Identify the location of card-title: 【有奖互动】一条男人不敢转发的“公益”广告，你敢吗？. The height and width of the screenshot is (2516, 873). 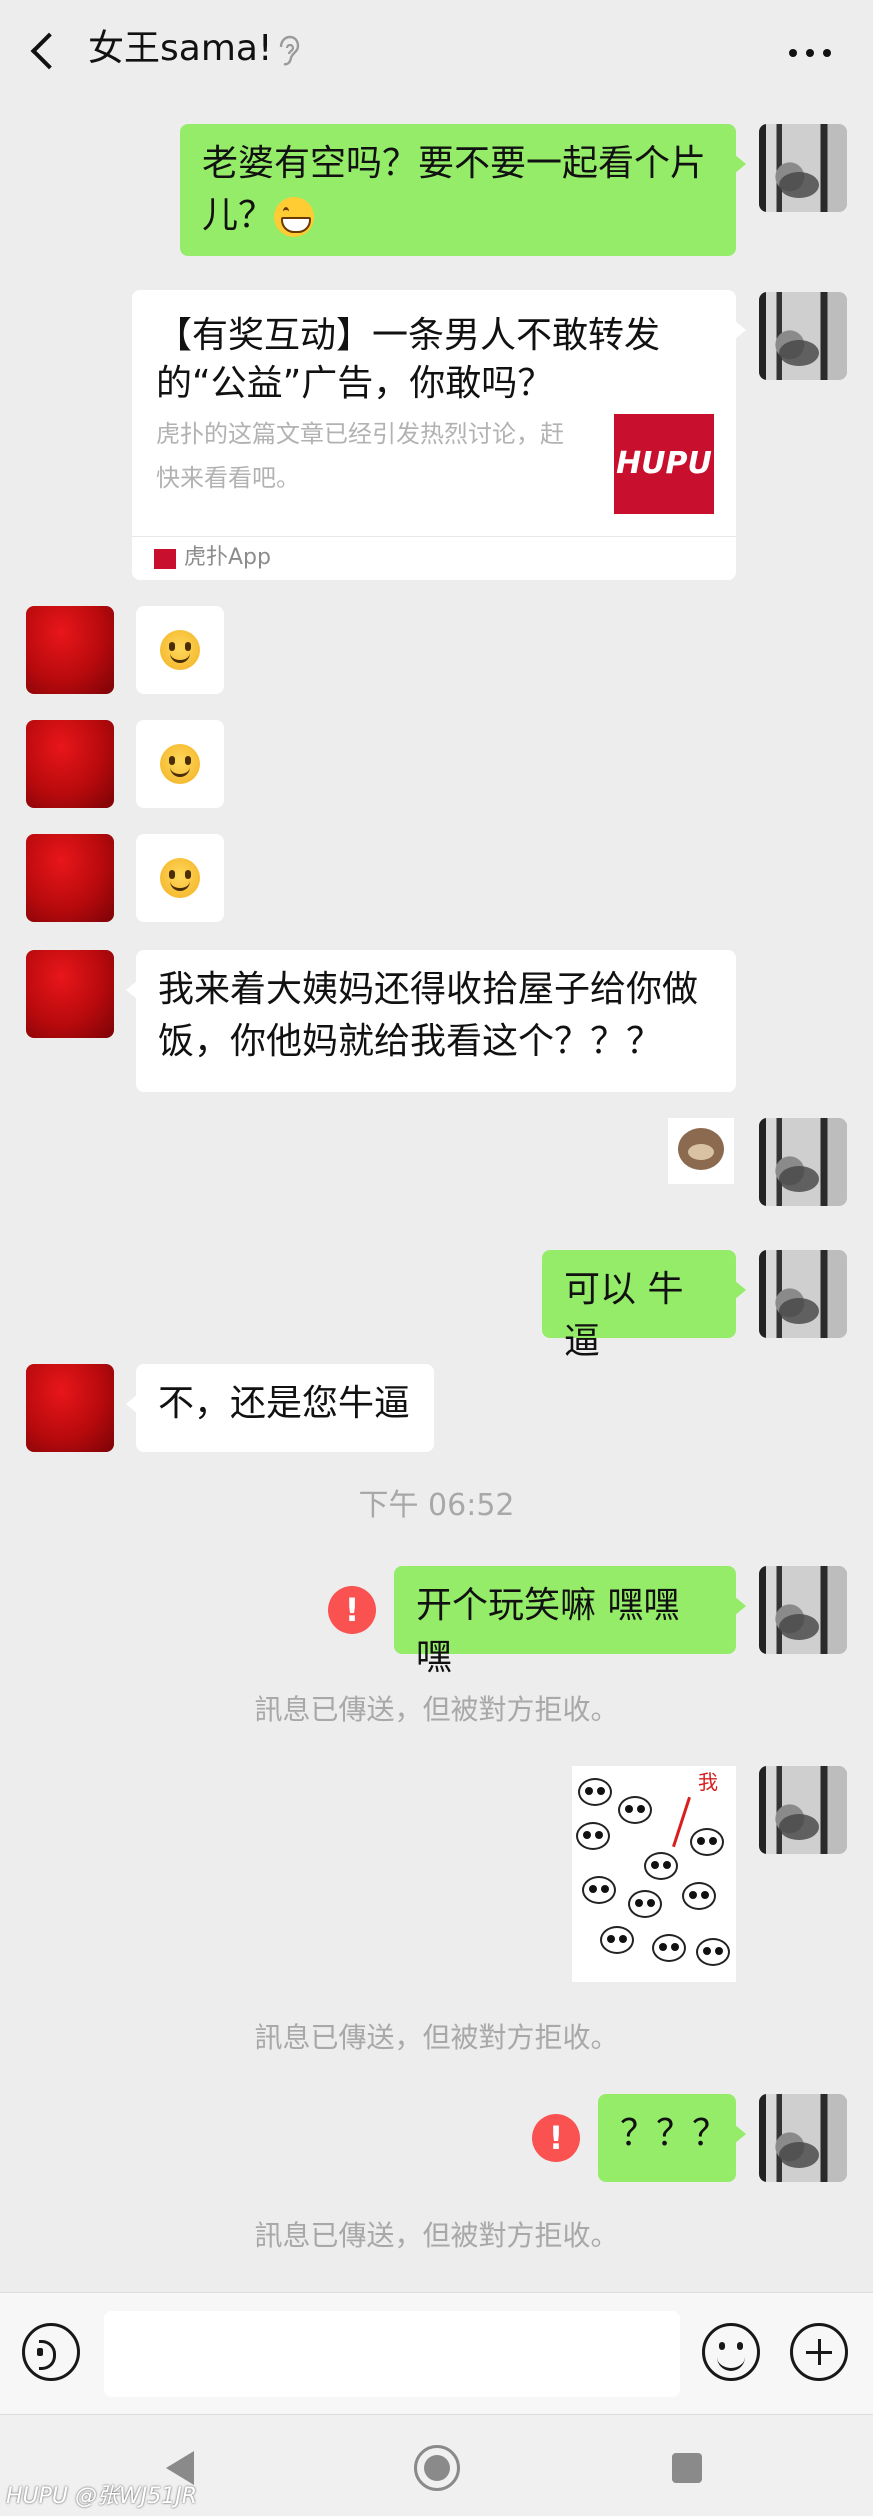
(408, 359).